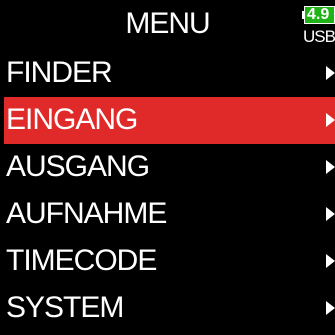 The image size is (335, 335). I want to click on battery-icon: 4.9, so click(318, 16).